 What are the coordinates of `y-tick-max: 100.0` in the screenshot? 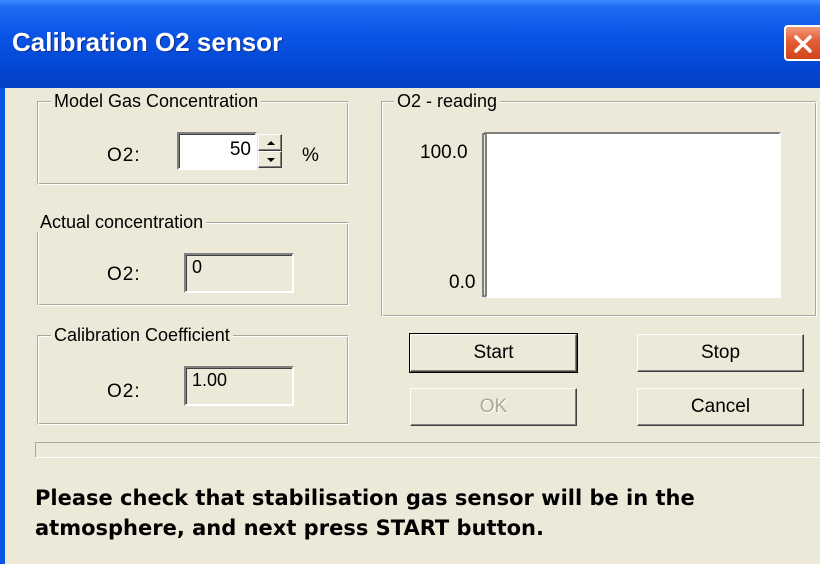 It's located at (444, 152).